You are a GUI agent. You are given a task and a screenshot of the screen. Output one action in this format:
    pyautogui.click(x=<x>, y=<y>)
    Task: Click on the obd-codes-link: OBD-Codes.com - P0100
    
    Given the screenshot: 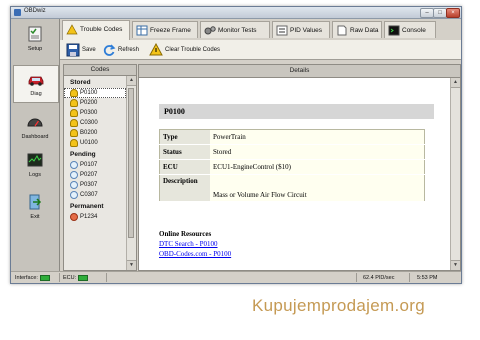 What is the action you would take?
    pyautogui.click(x=195, y=254)
    